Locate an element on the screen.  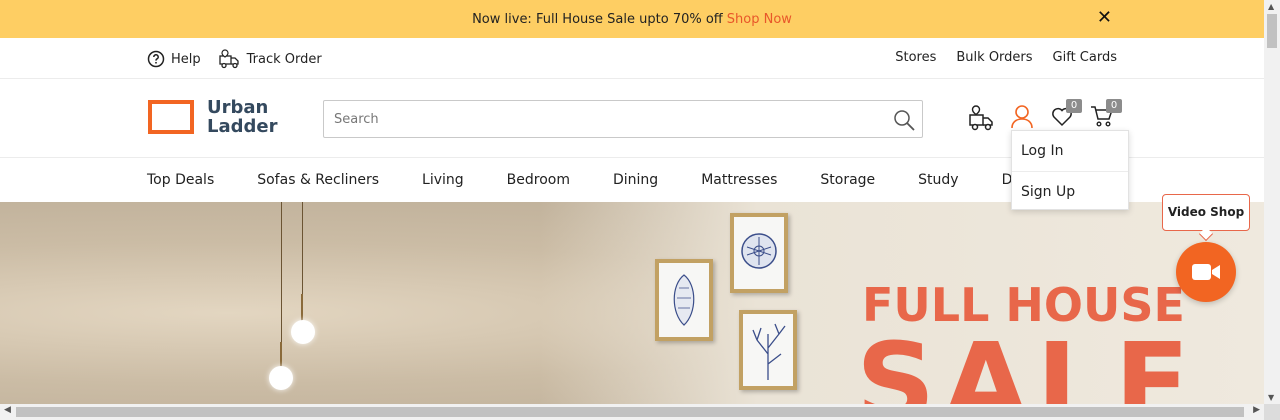
video-shop-label: Video Shop is located at coordinates (1206, 218).